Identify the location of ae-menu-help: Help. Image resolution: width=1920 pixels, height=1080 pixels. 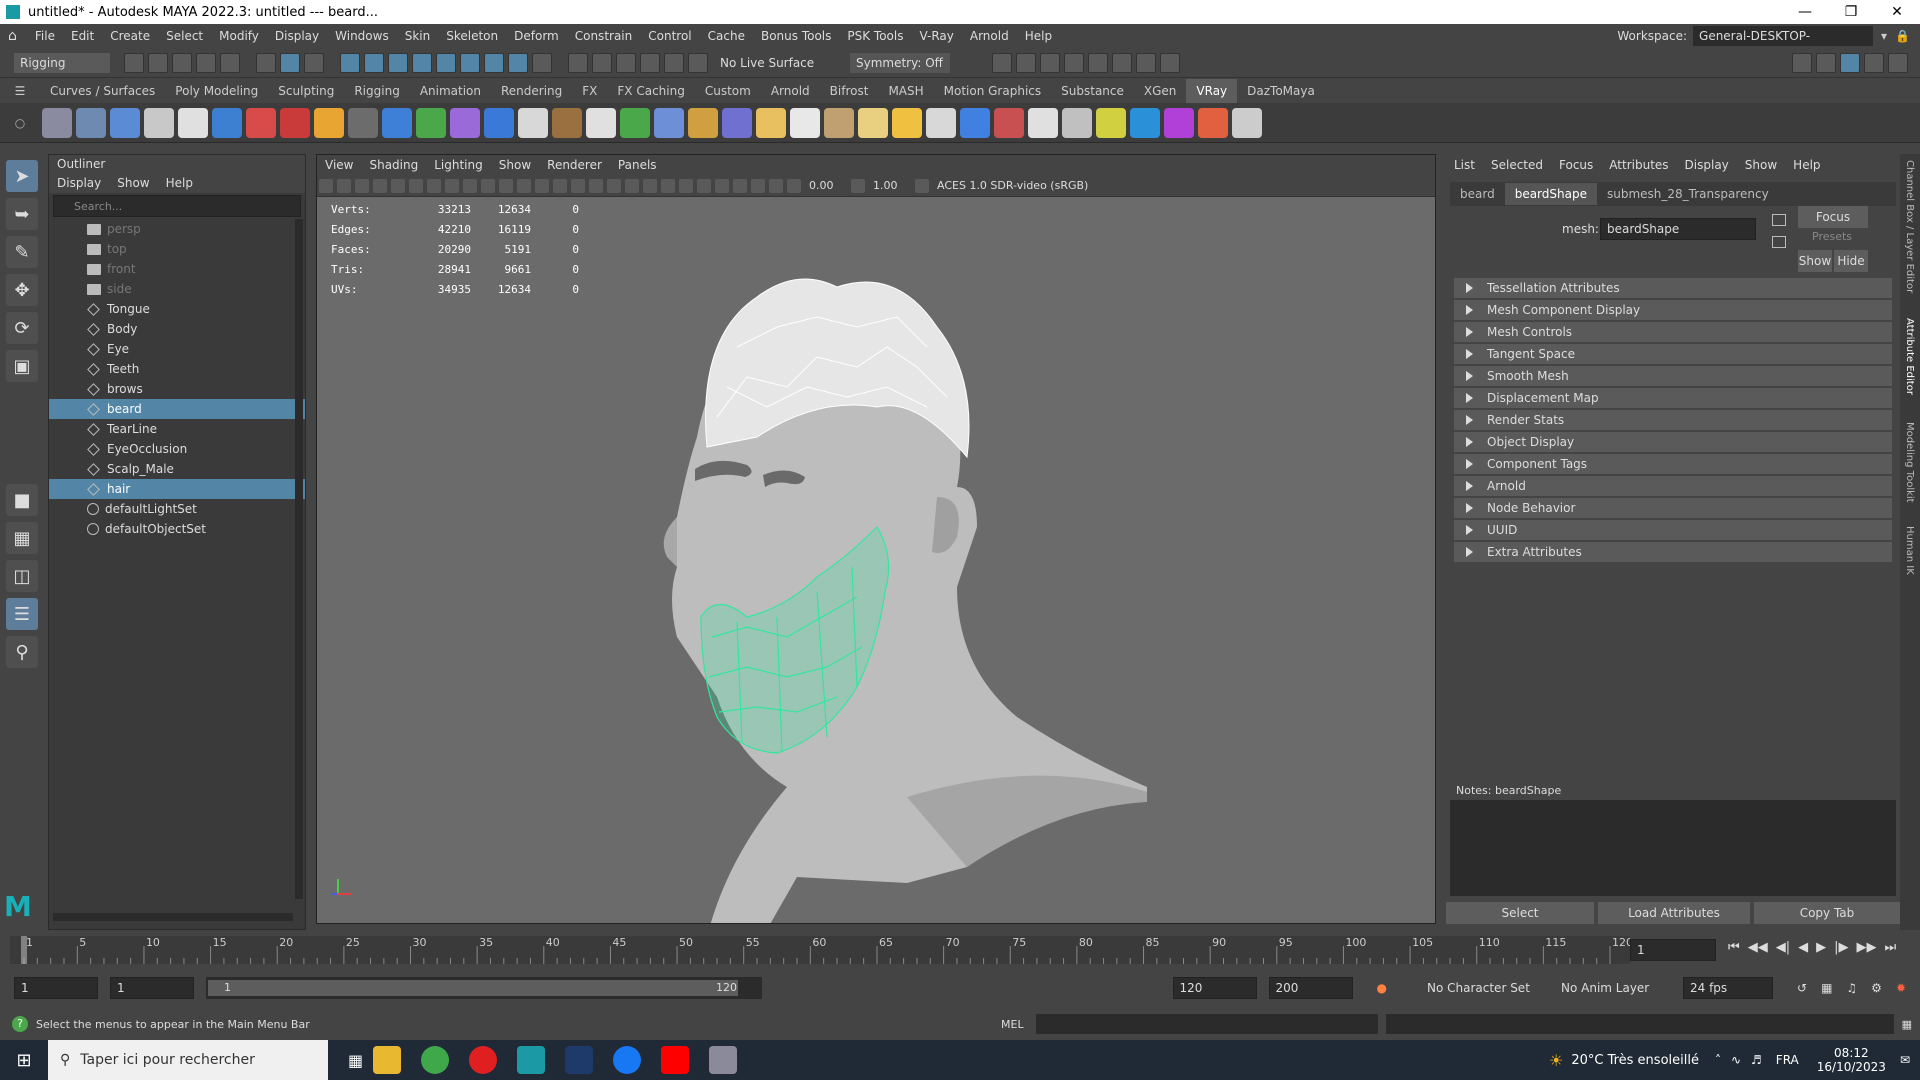
(1806, 165).